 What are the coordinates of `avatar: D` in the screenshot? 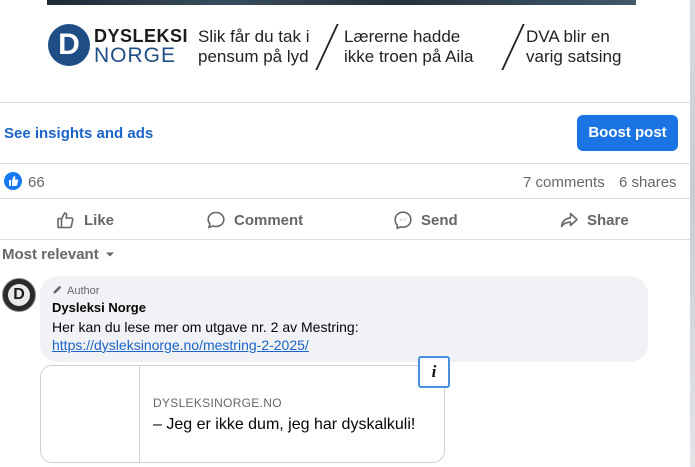 It's located at (19, 295).